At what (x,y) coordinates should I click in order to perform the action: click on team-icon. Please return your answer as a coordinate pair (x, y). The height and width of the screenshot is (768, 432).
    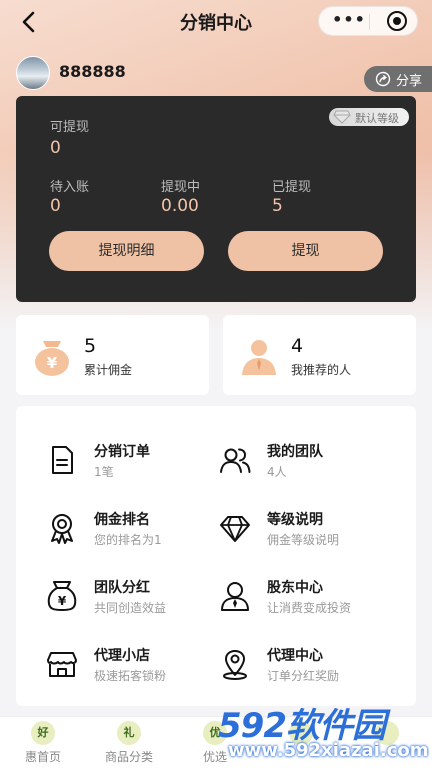
    Looking at the image, I should click on (235, 460).